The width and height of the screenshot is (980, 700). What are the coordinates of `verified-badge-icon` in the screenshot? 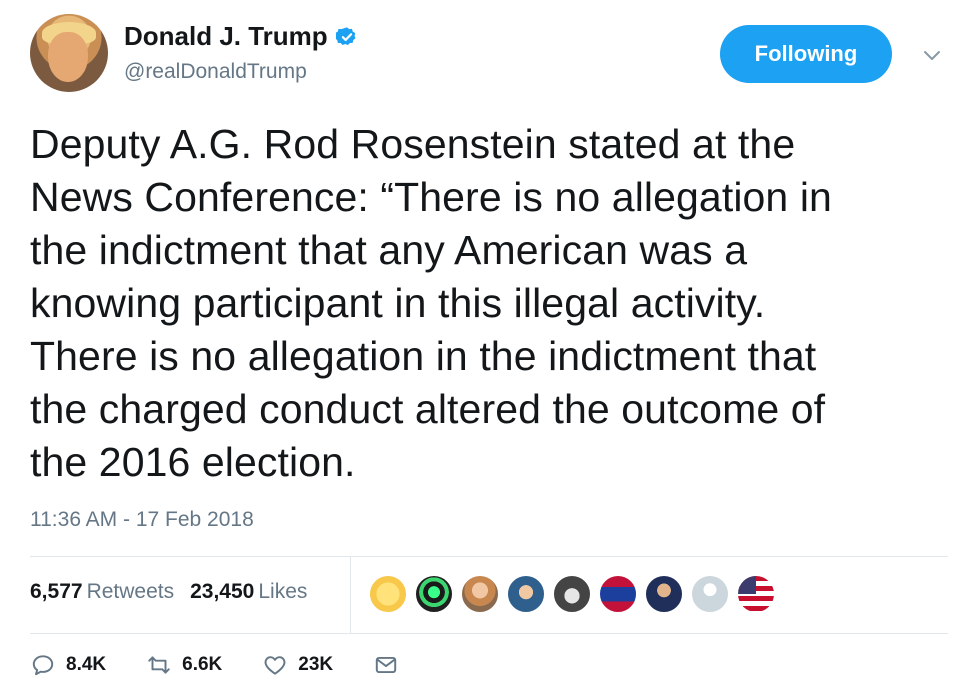 It's located at (345, 35).